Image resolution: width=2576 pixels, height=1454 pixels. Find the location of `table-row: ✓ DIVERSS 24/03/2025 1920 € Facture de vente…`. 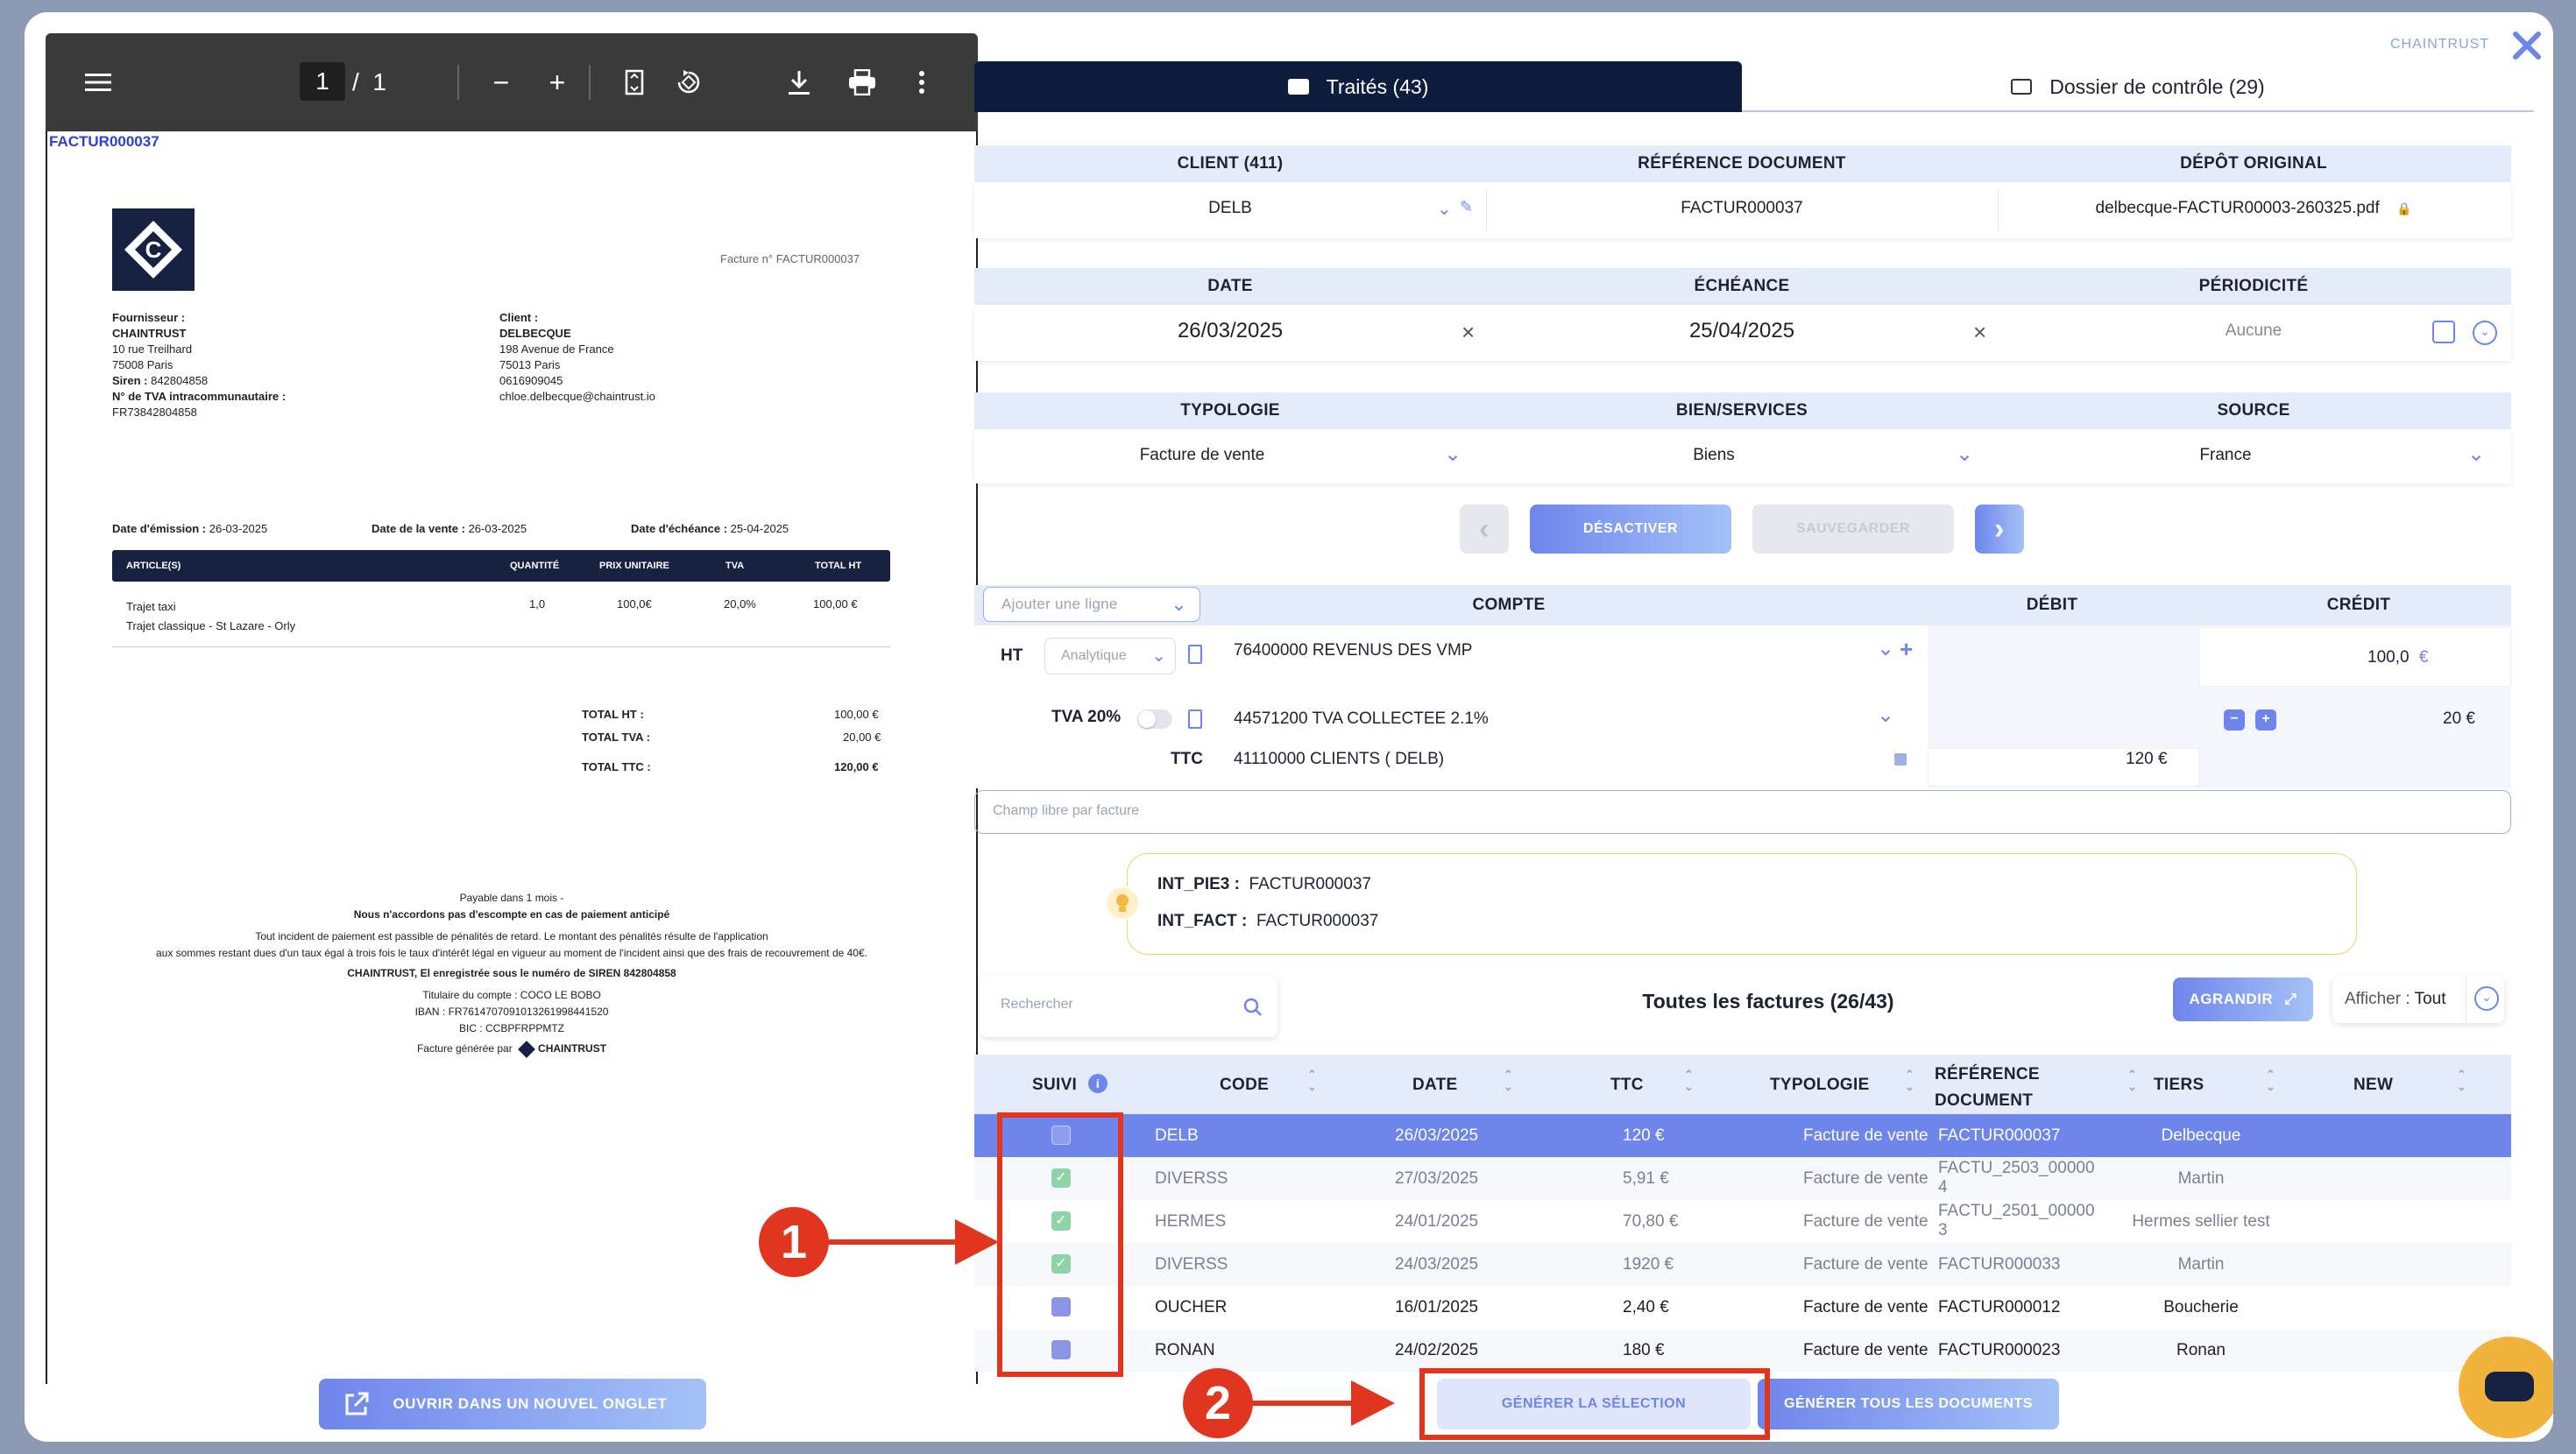

table-row: ✓ DIVERSS 24/03/2025 1920 € Facture de vente… is located at coordinates (1742, 1264).